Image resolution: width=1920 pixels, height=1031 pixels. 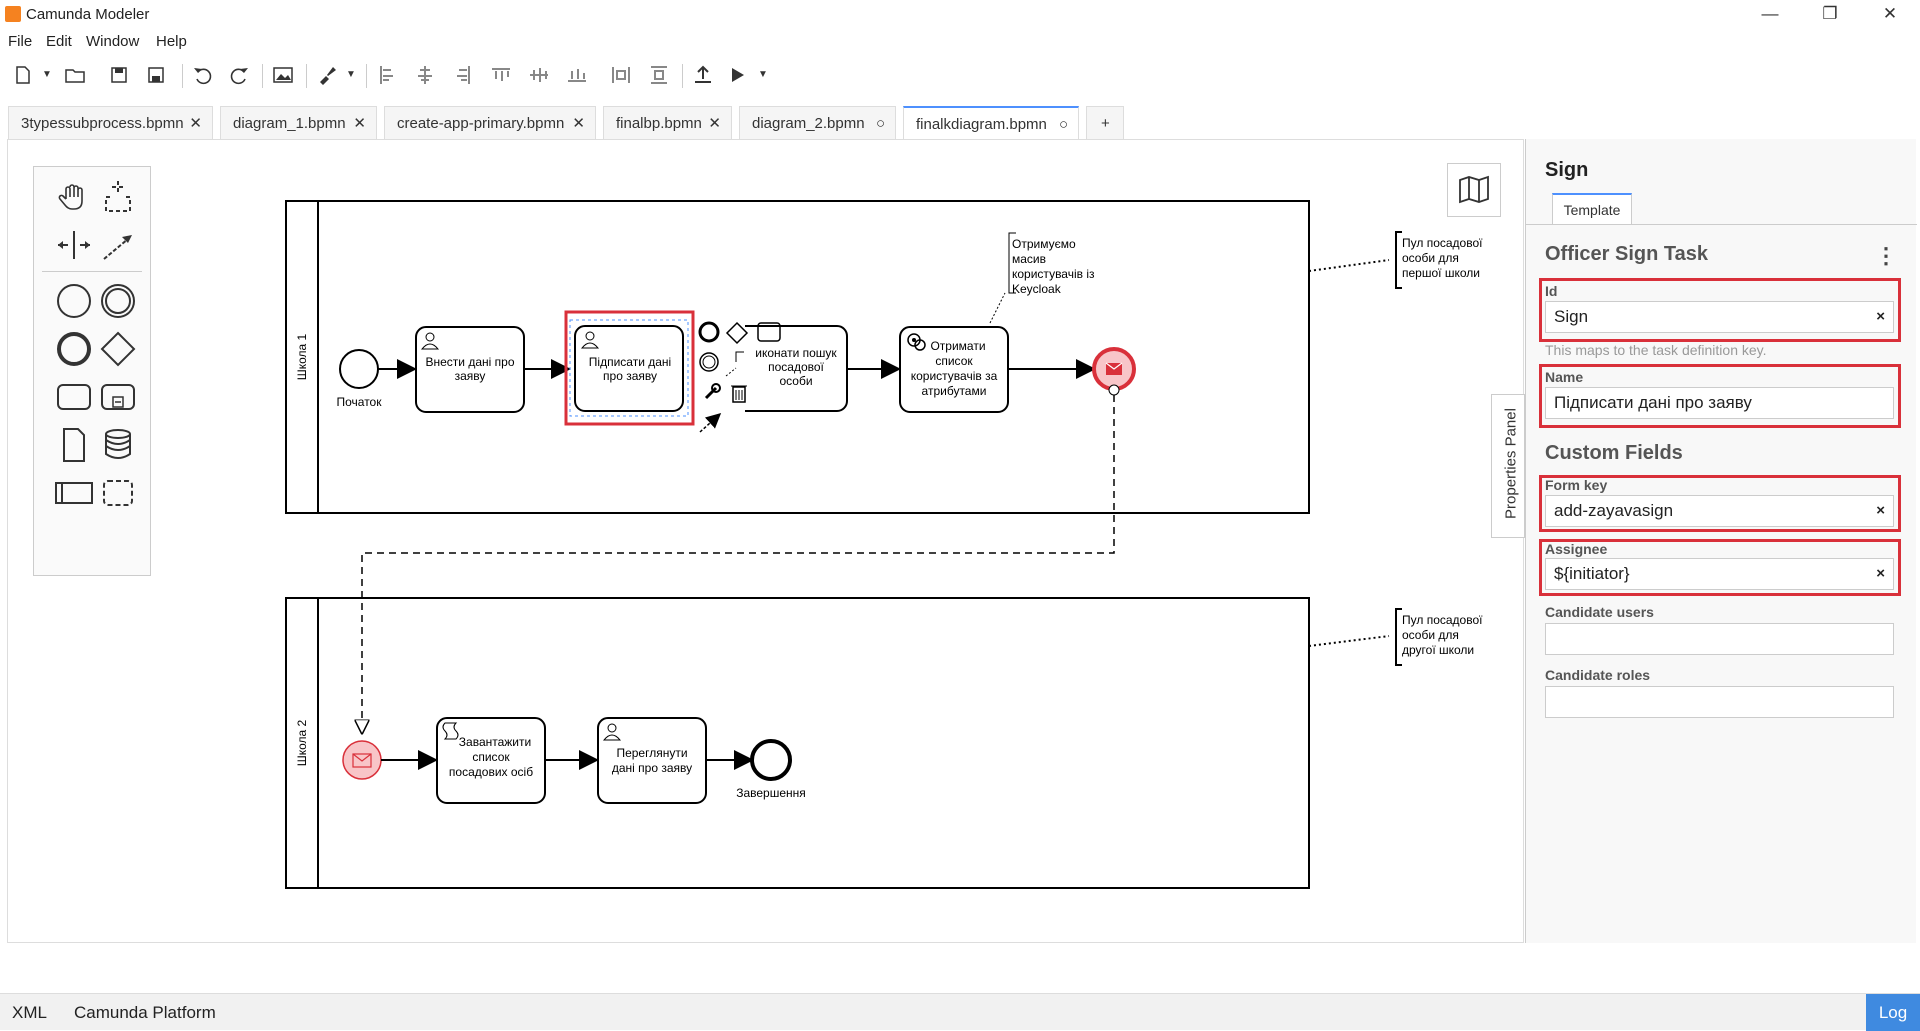 What do you see at coordinates (23, 75) in the screenshot?
I see `new-file-icon` at bounding box center [23, 75].